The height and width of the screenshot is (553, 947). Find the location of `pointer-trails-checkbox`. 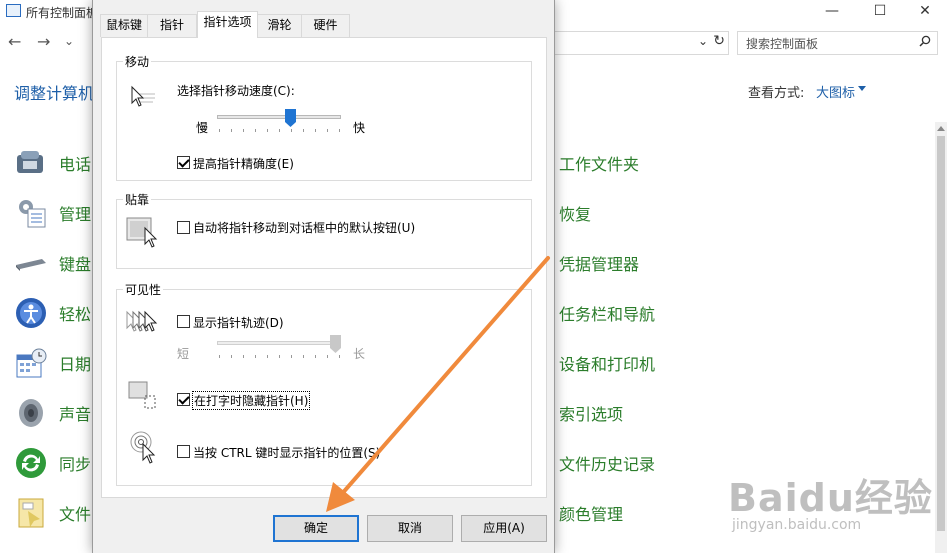

pointer-trails-checkbox is located at coordinates (183, 321).